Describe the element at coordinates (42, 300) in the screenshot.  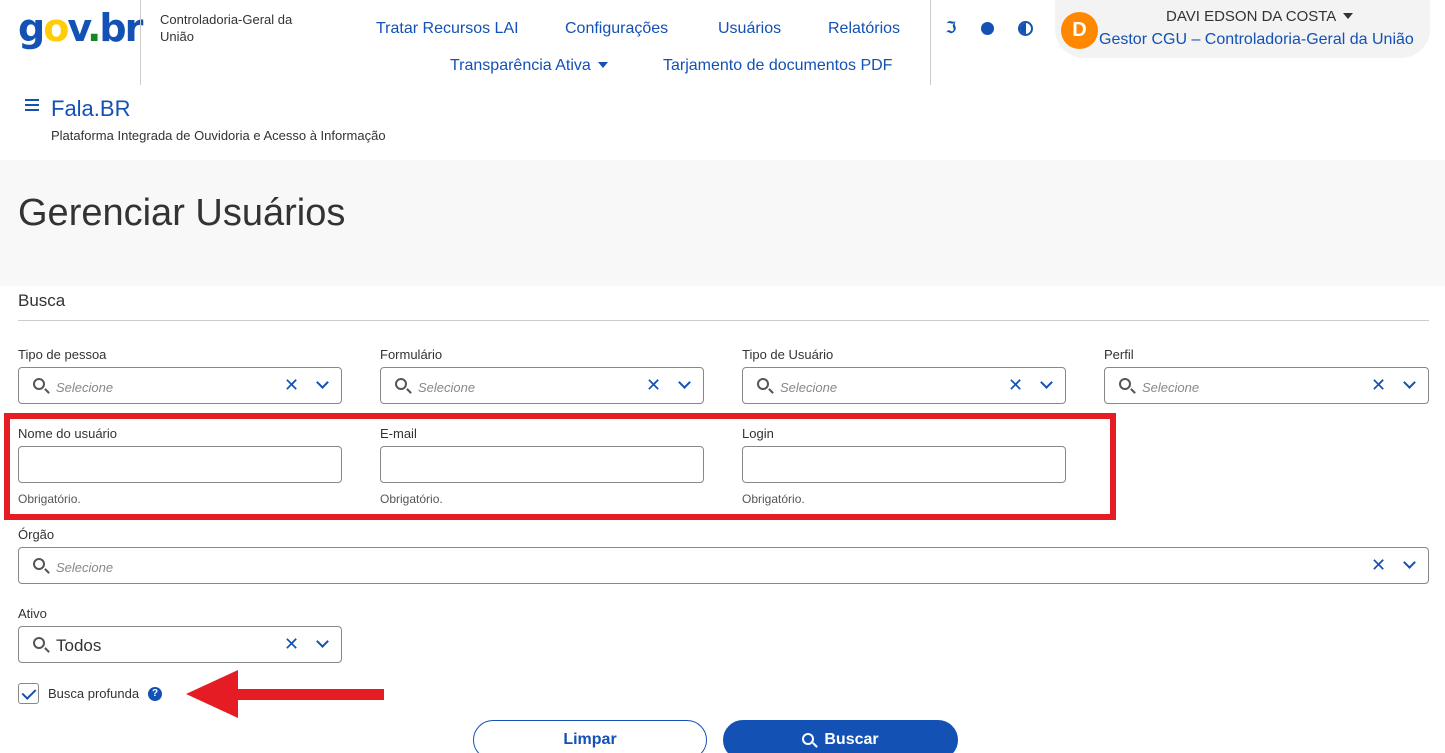
I see `section-title: Busca` at that location.